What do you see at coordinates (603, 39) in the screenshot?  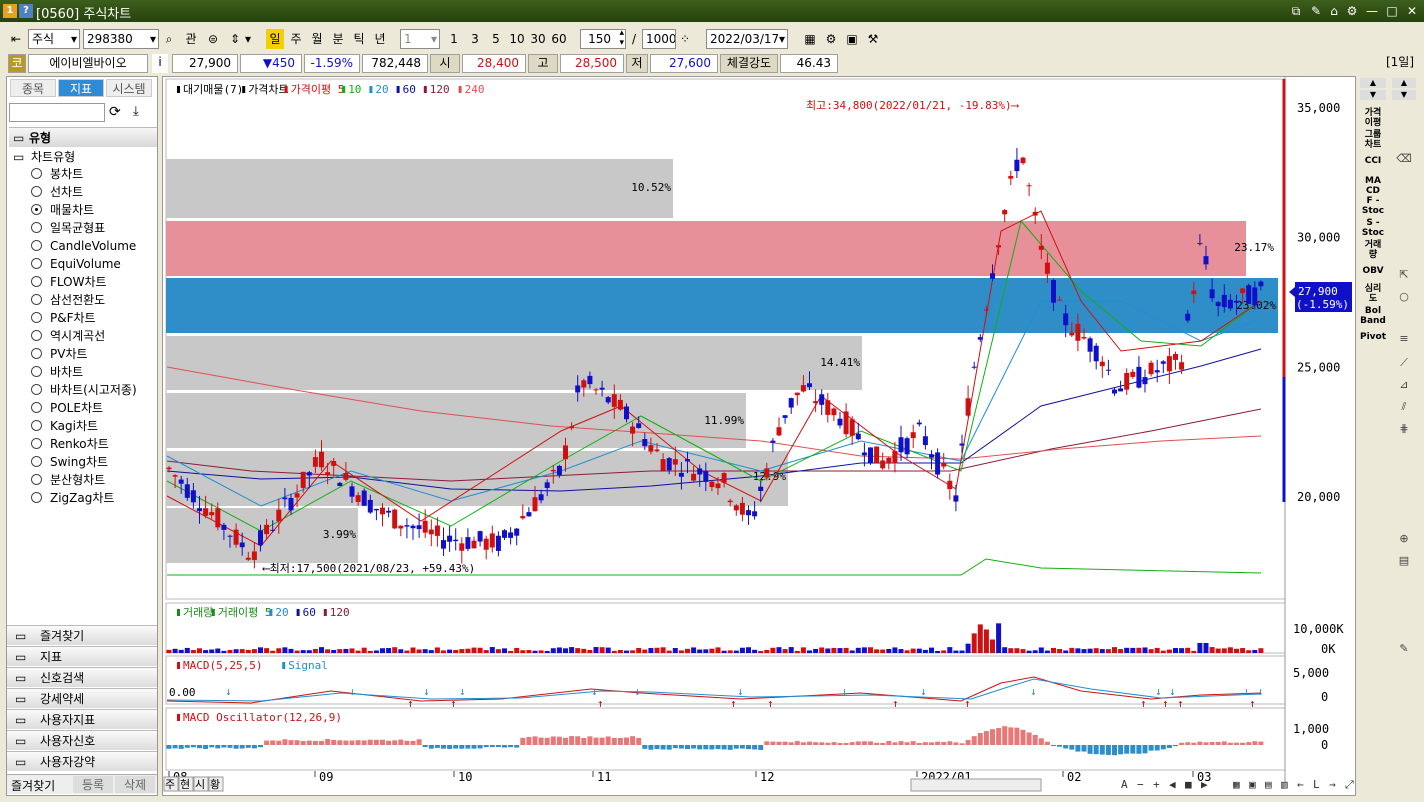 I see `count-input: 150 ▴ ▾` at bounding box center [603, 39].